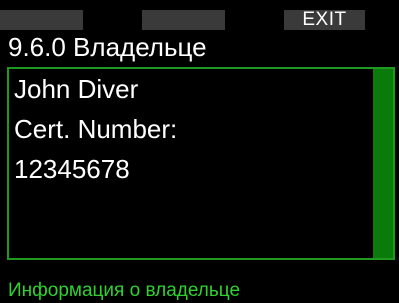 This screenshot has height=303, width=399. Describe the element at coordinates (124, 290) in the screenshot. I see `status-description: Информация о владельце` at that location.